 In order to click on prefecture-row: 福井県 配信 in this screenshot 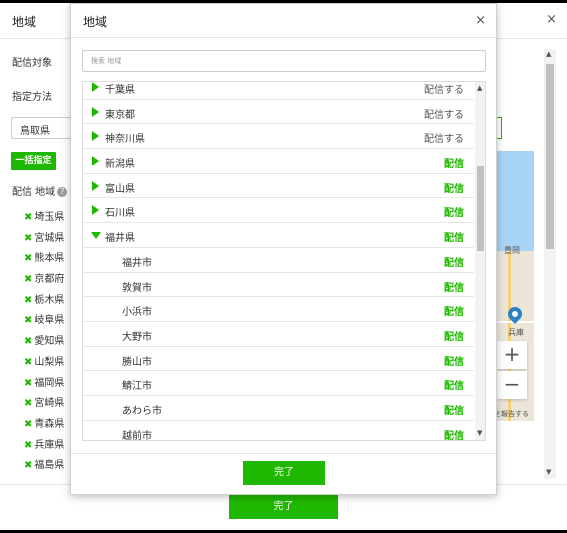, I will do `click(278, 235)`.